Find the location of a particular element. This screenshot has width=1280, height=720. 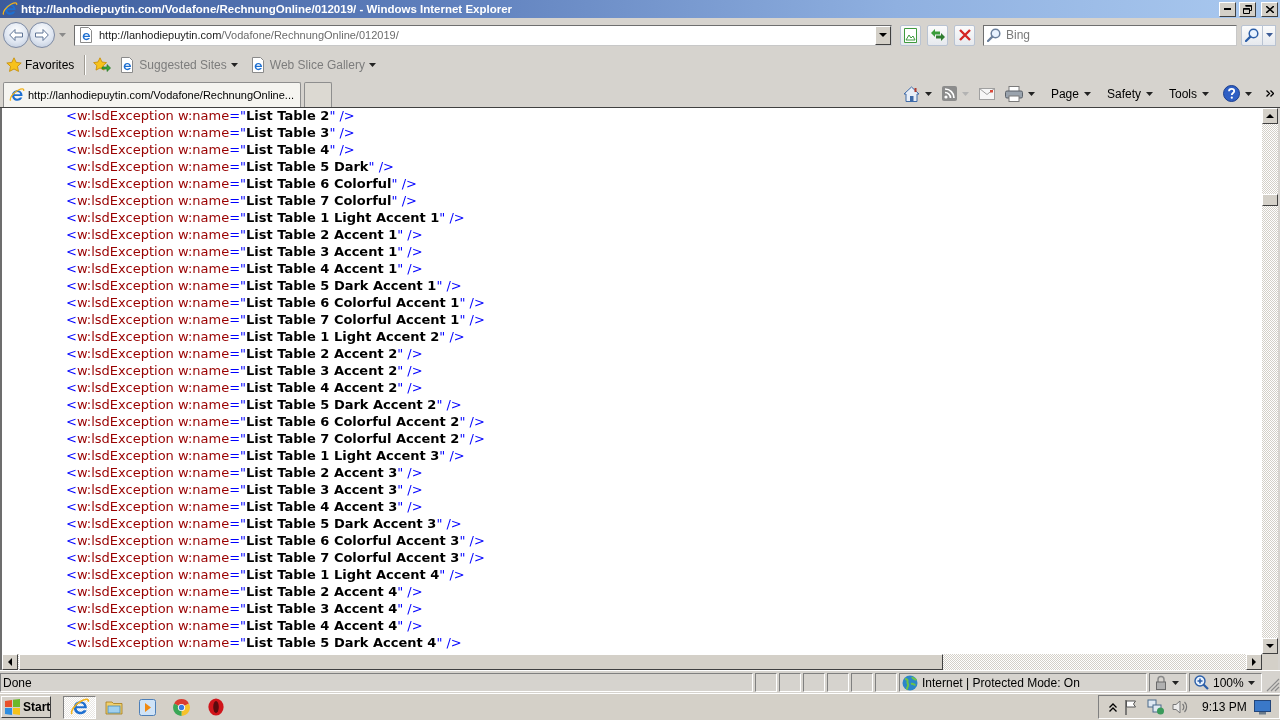

envelope-icon is located at coordinates (986, 93).